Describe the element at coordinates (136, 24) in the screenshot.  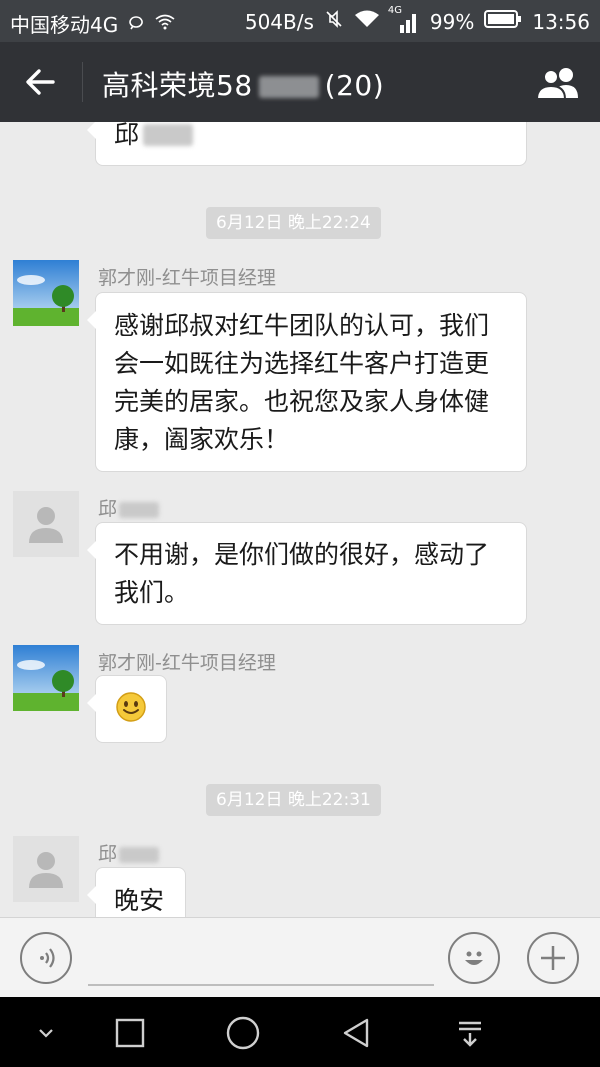
I see `chat-notification-icon` at that location.